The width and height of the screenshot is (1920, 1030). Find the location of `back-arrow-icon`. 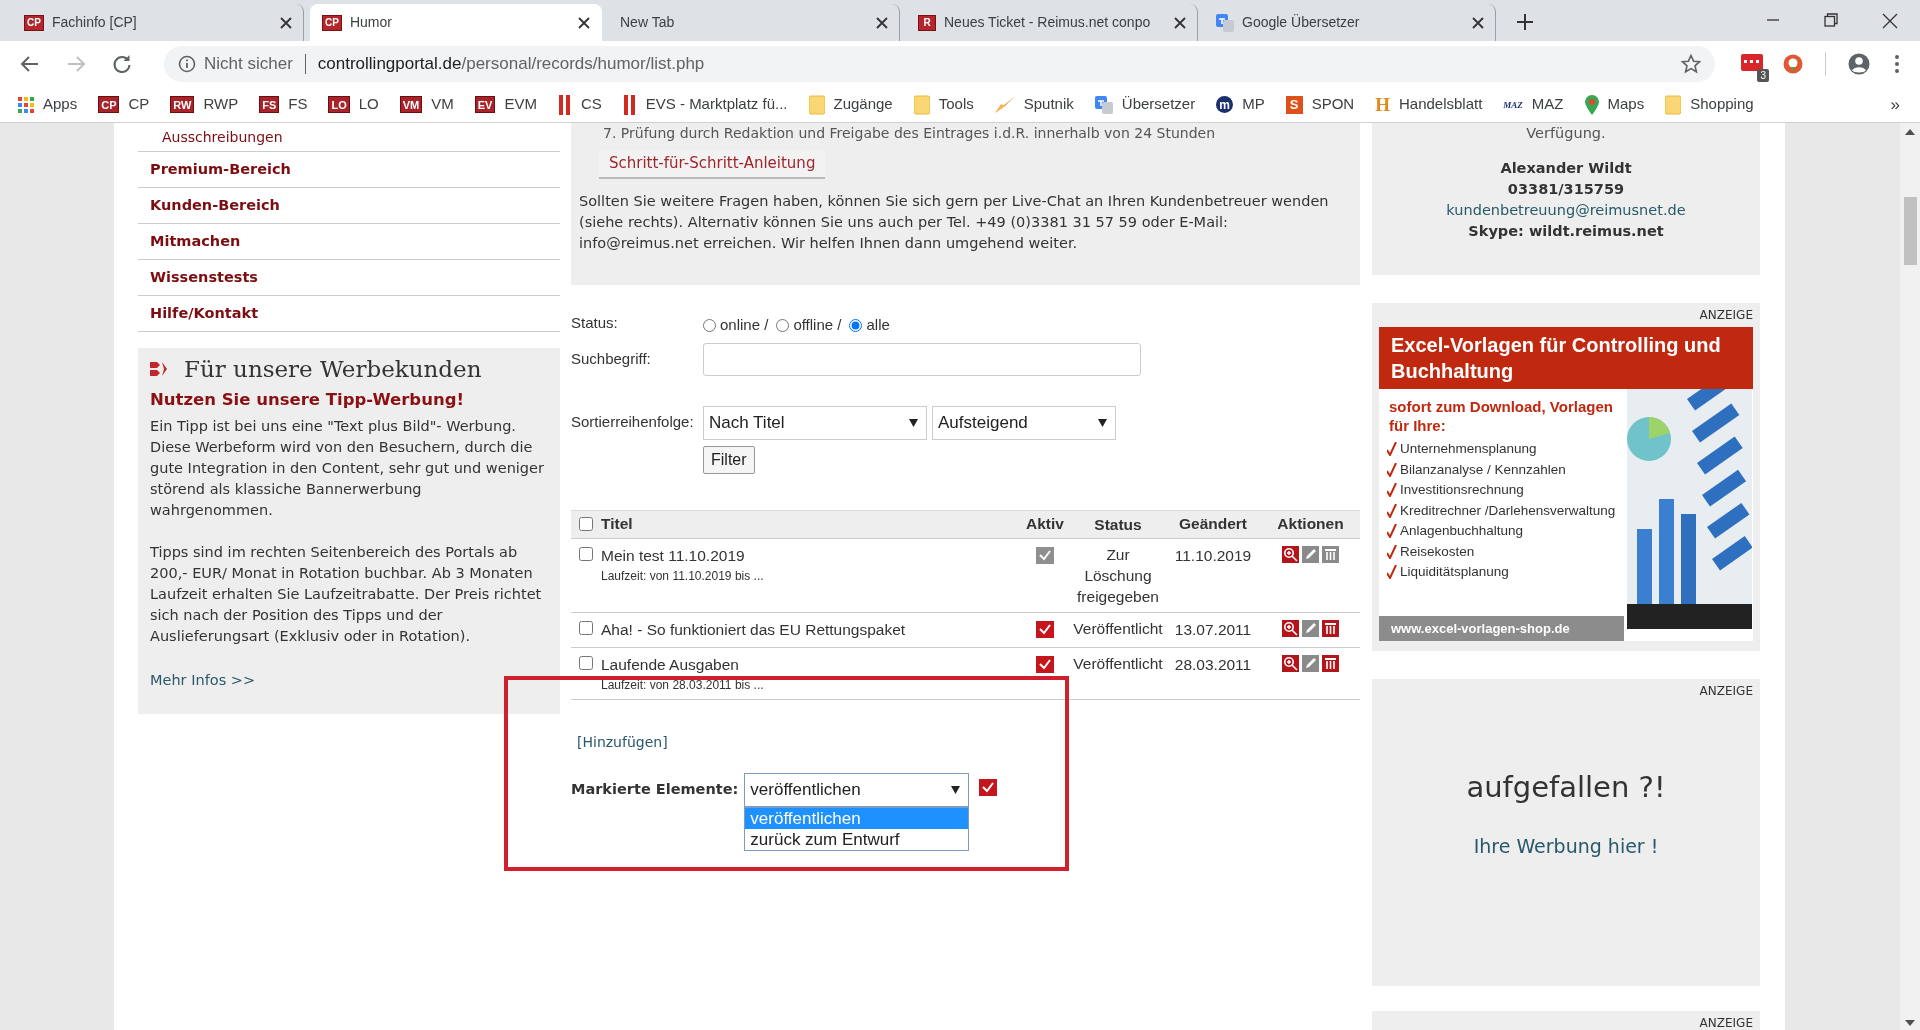

back-arrow-icon is located at coordinates (30, 64).